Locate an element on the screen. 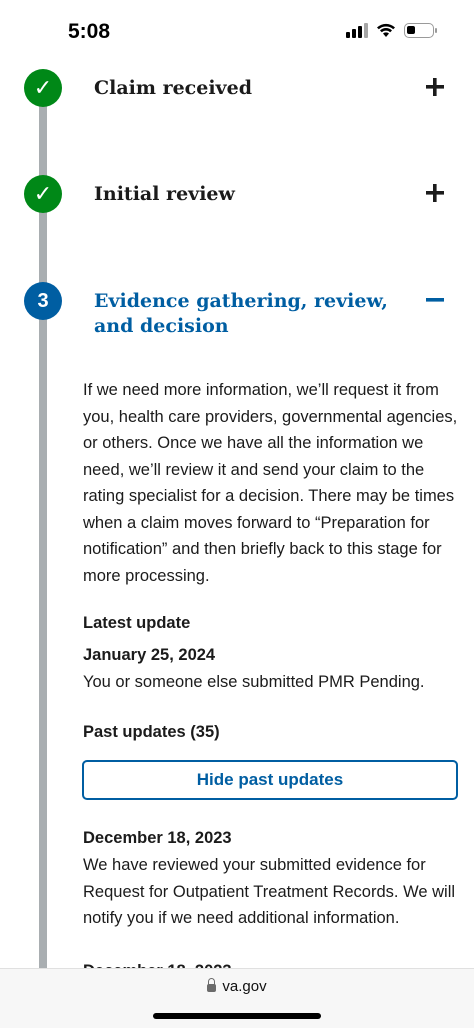  step-title-initial-review: Initial review is located at coordinates (164, 194).